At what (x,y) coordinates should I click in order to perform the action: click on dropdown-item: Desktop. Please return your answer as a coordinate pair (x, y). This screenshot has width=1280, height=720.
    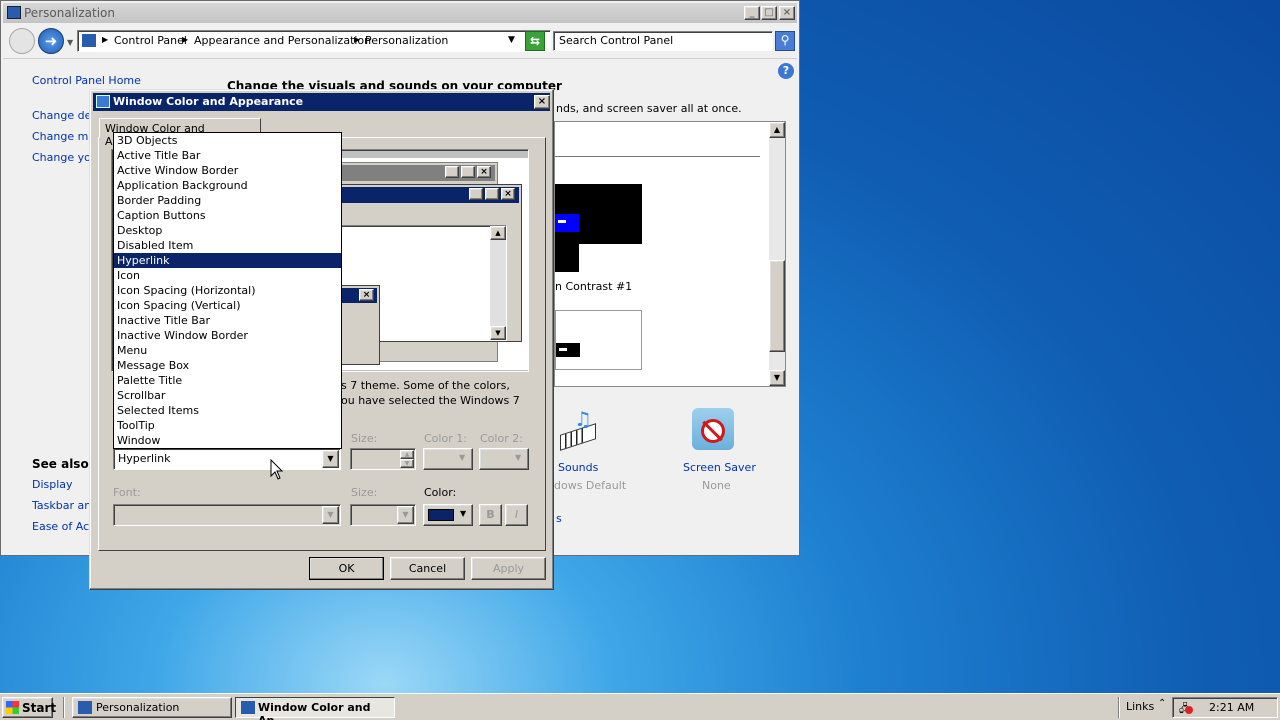
    Looking at the image, I should click on (227, 230).